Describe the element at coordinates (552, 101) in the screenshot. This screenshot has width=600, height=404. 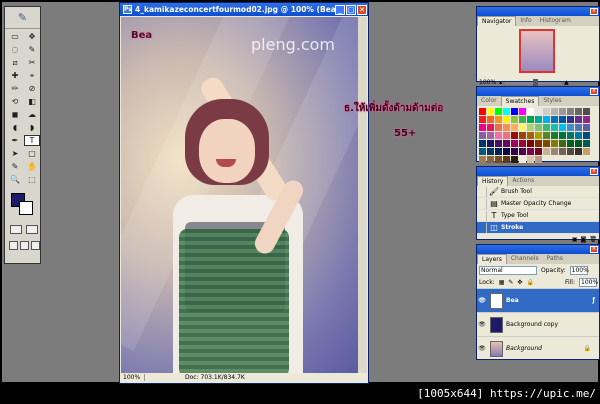
I see `tab-styles: Styles` at that location.